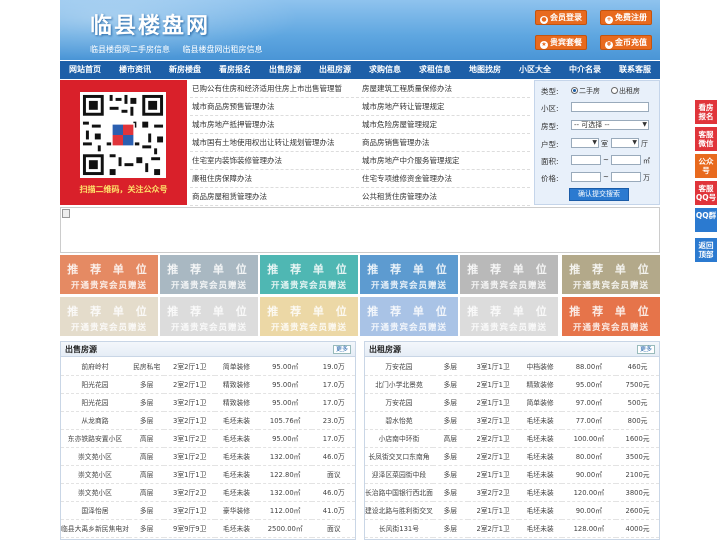  What do you see at coordinates (275, 160) in the screenshot?
I see `policy-link: 住宅室内装饰装修管理办法` at bounding box center [275, 160].